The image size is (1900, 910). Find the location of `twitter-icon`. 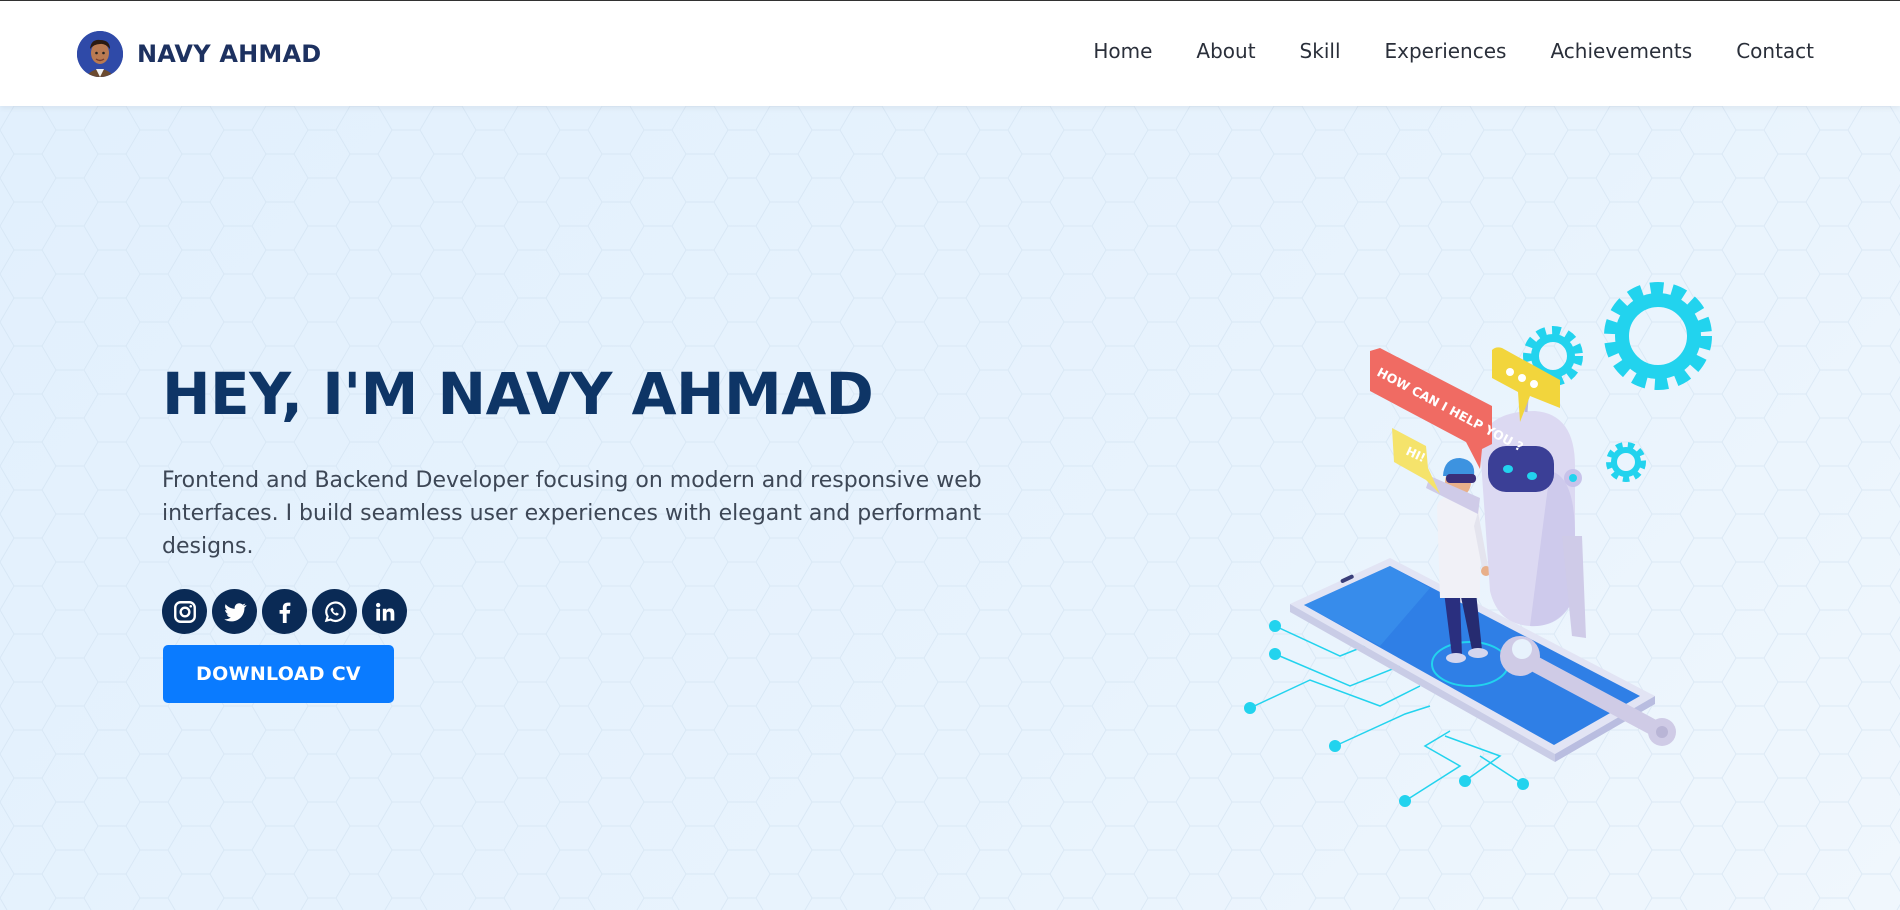

twitter-icon is located at coordinates (235, 611).